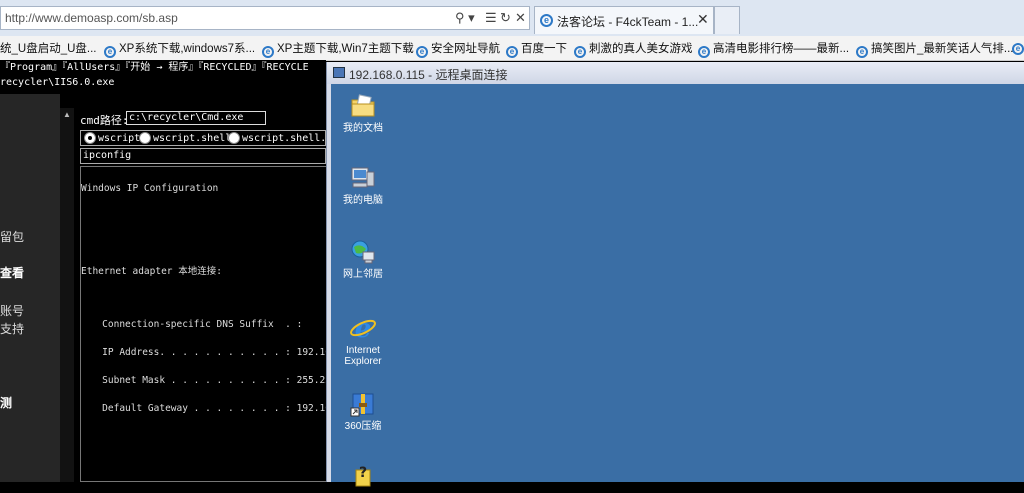  What do you see at coordinates (363, 274) in the screenshot?
I see `desktop-icon-label: 网上邻居` at bounding box center [363, 274].